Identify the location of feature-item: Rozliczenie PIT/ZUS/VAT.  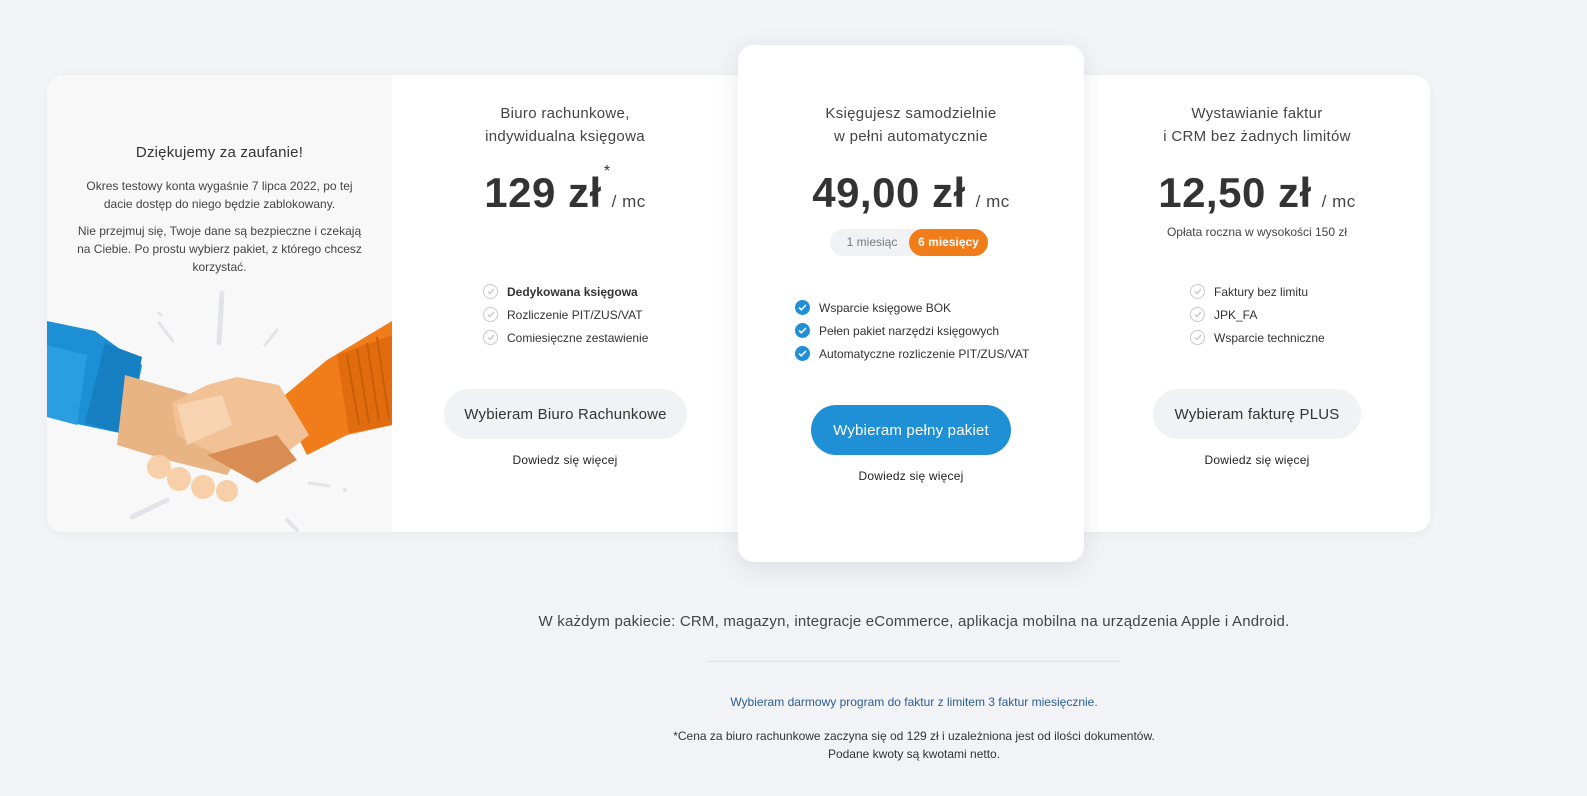
(565, 314).